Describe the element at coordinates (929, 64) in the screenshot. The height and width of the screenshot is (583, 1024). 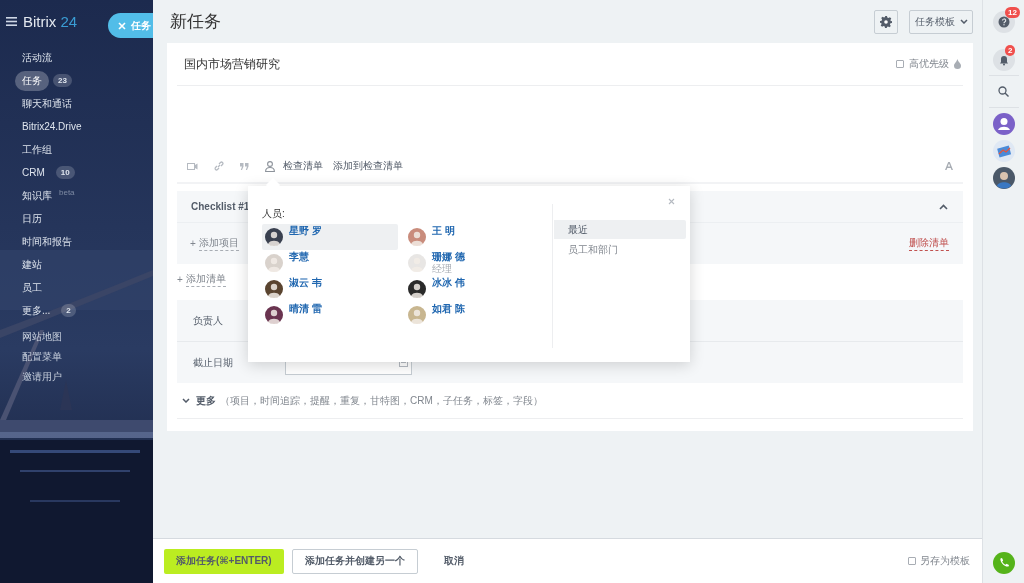
I see `checkbox-label: 高优先级` at that location.